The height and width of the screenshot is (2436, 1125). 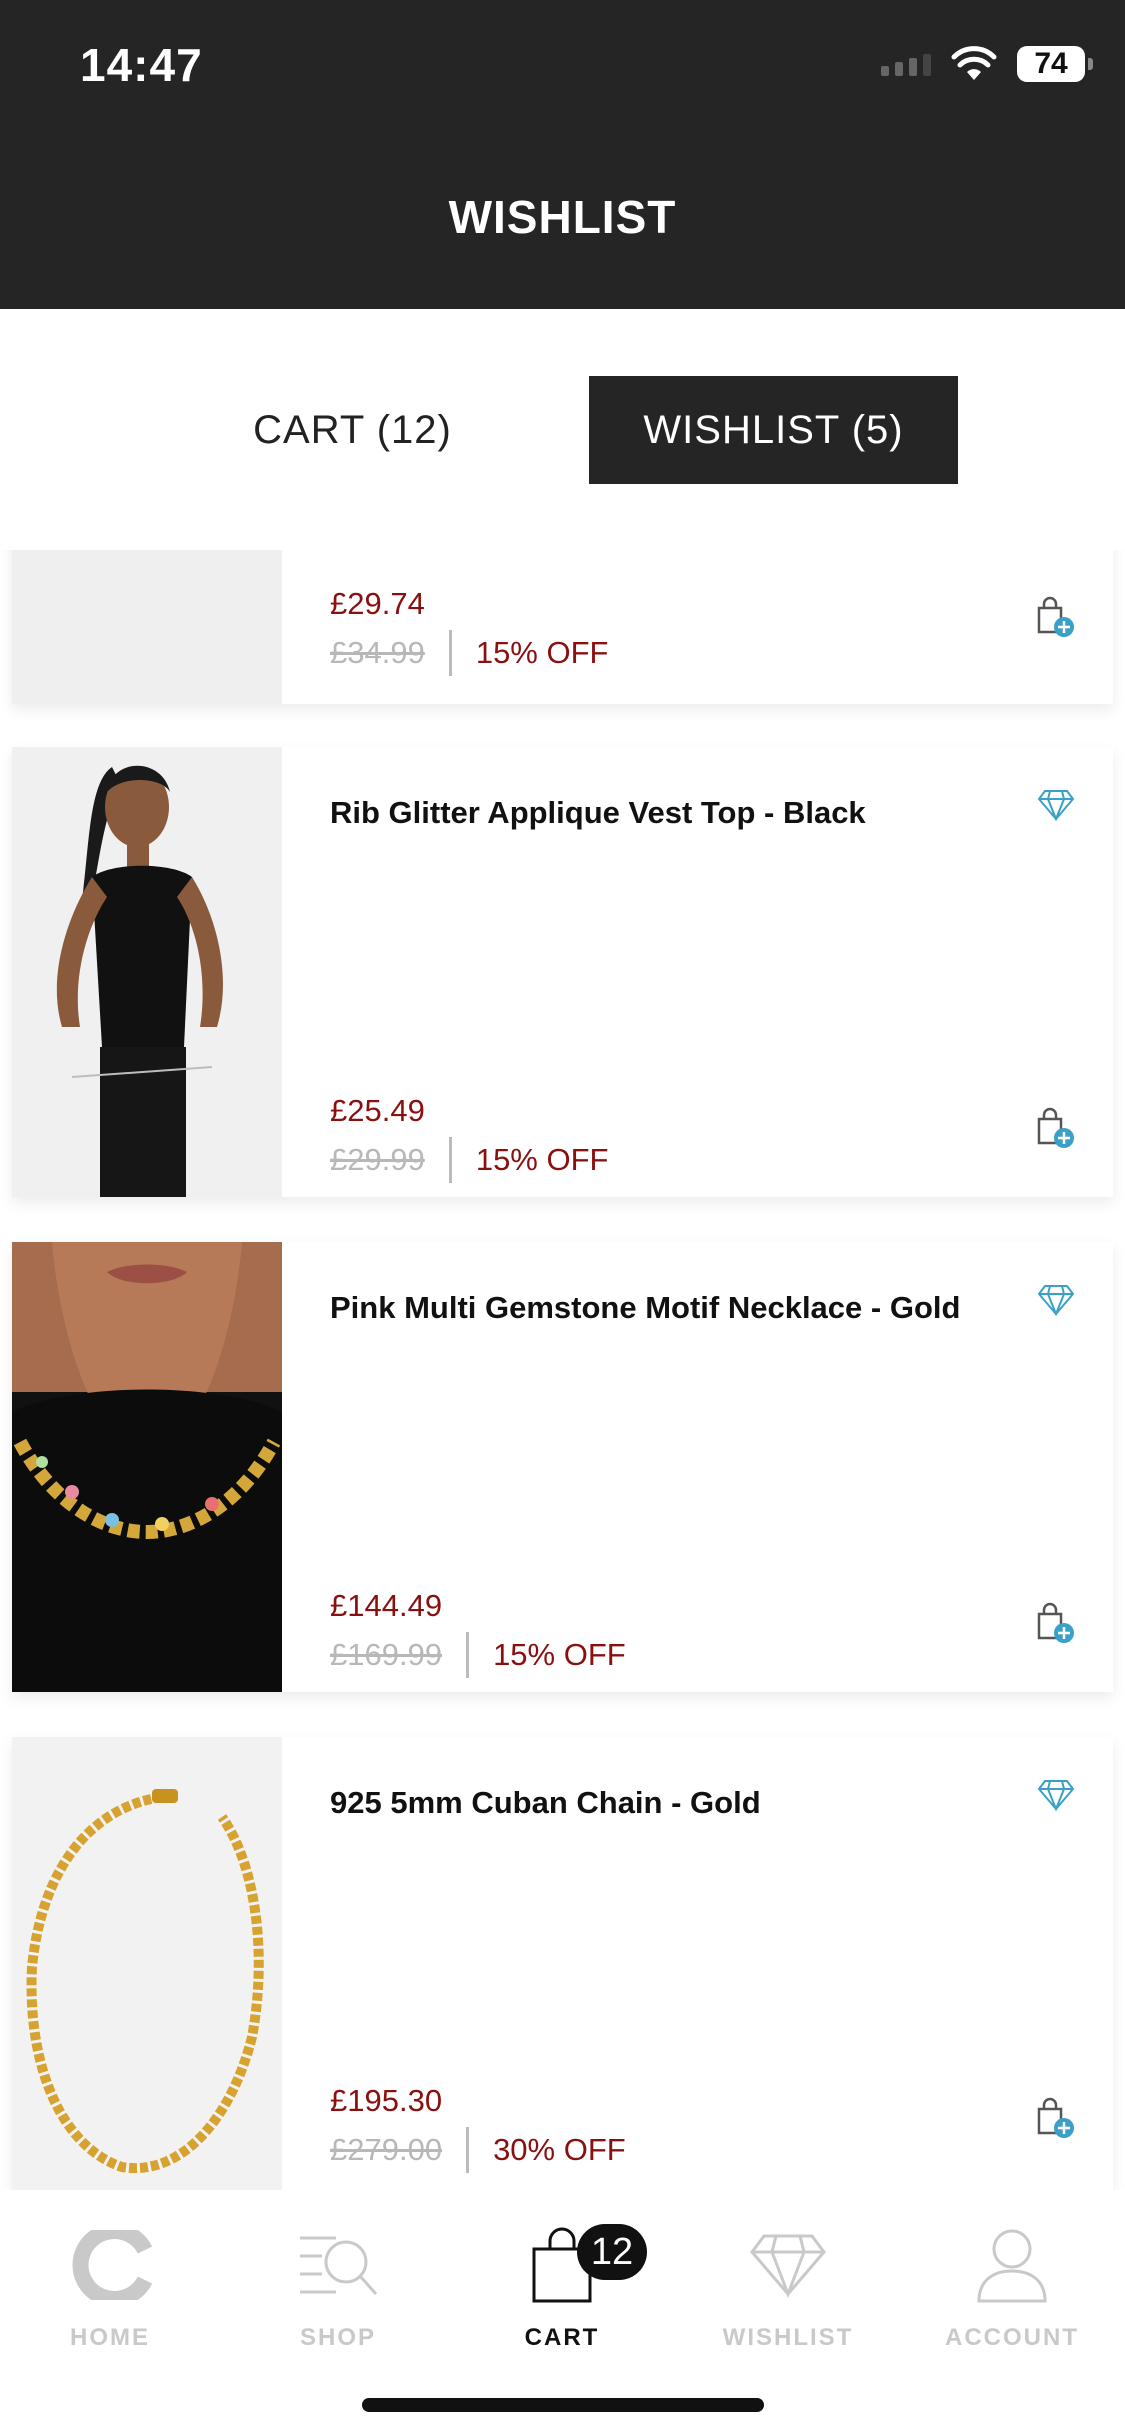 I want to click on product-price: £195.30, so click(x=386, y=2100).